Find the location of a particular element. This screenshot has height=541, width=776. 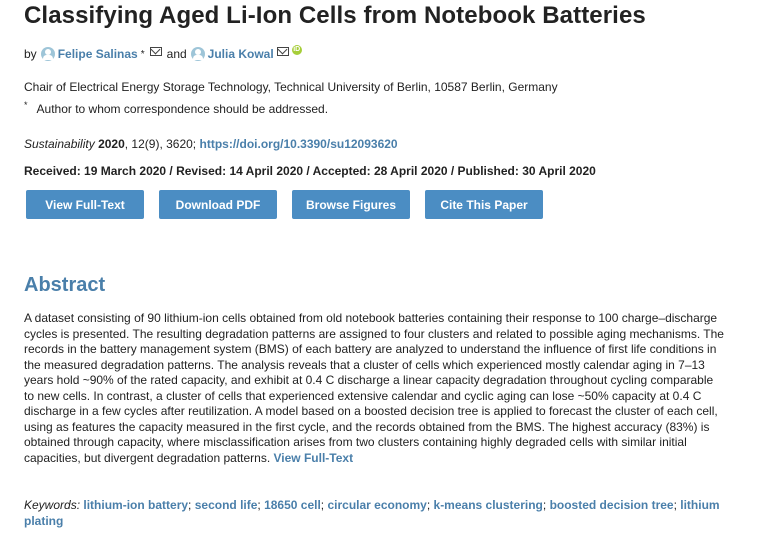

correspondence-marker: * is located at coordinates (26, 105).